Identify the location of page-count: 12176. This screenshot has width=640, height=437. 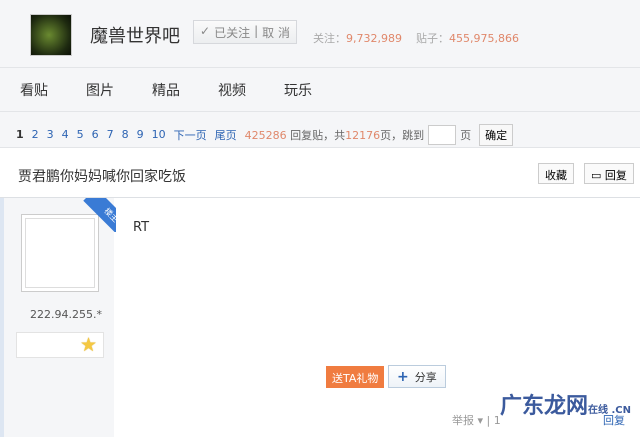
(363, 135).